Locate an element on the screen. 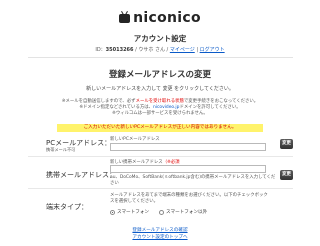 The image size is (320, 246). user-id: 35013266 is located at coordinates (119, 50).